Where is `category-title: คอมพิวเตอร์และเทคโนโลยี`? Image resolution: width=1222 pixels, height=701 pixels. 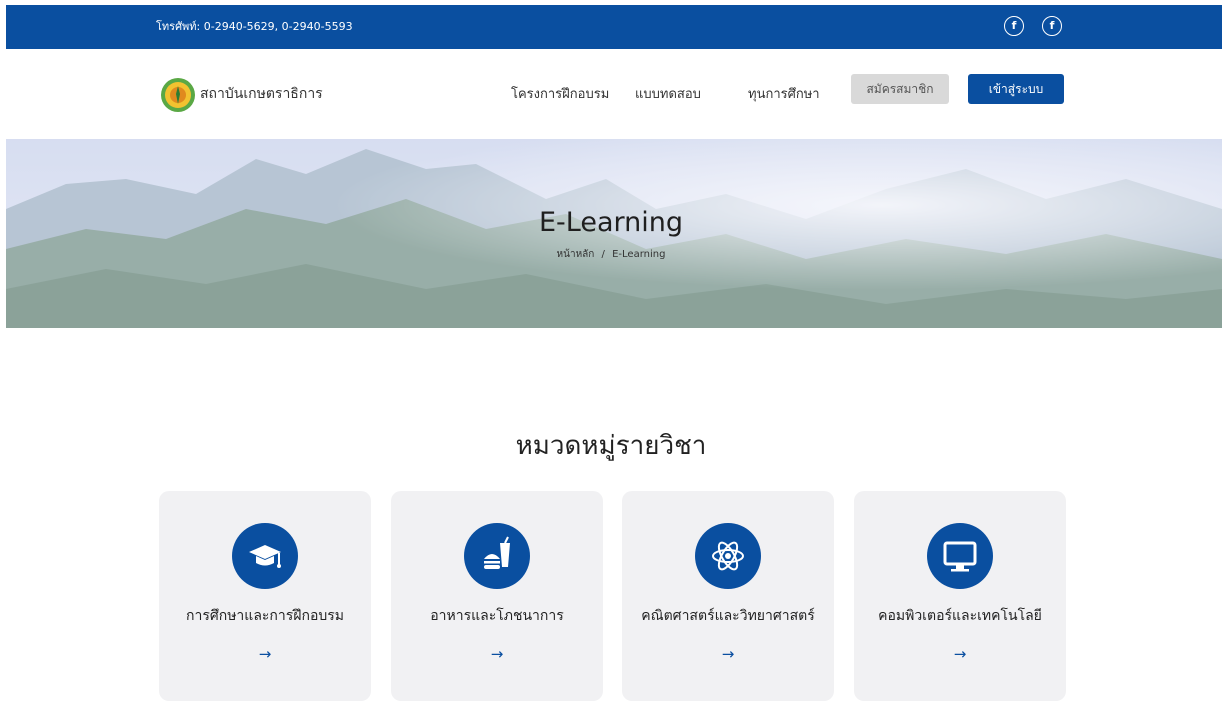 category-title: คอมพิวเตอร์และเทคโนโลยี is located at coordinates (960, 616).